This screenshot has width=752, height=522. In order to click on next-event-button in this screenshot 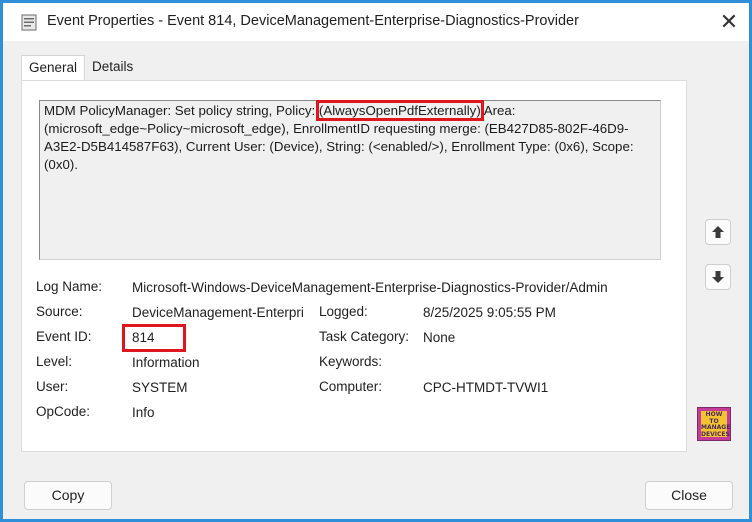, I will do `click(718, 277)`.